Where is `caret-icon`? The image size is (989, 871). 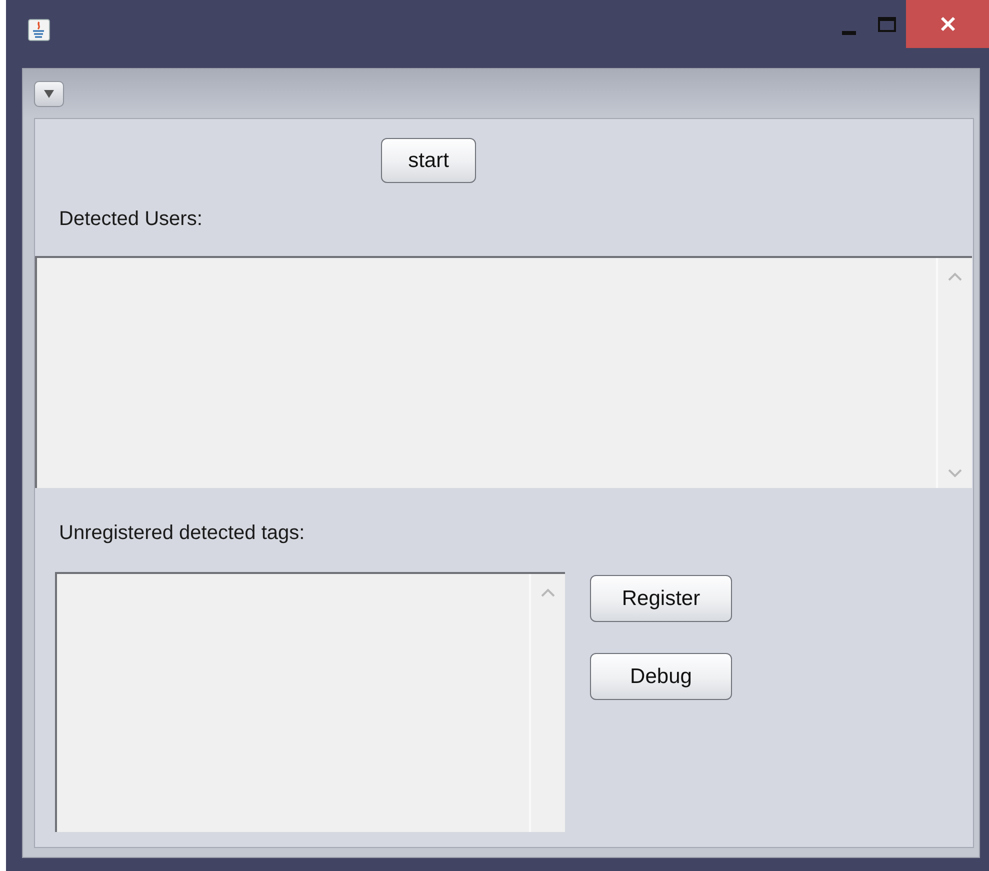
caret-icon is located at coordinates (49, 94).